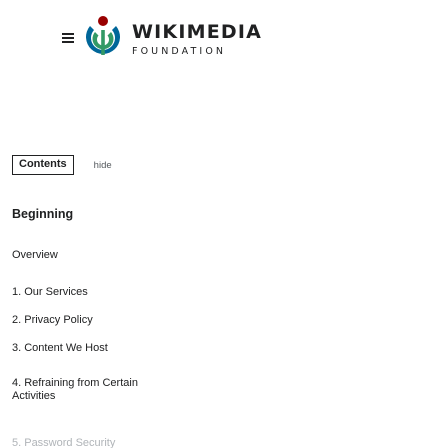 The width and height of the screenshot is (448, 448). I want to click on wordmark-subtitle: FOUNDATION, so click(179, 51).